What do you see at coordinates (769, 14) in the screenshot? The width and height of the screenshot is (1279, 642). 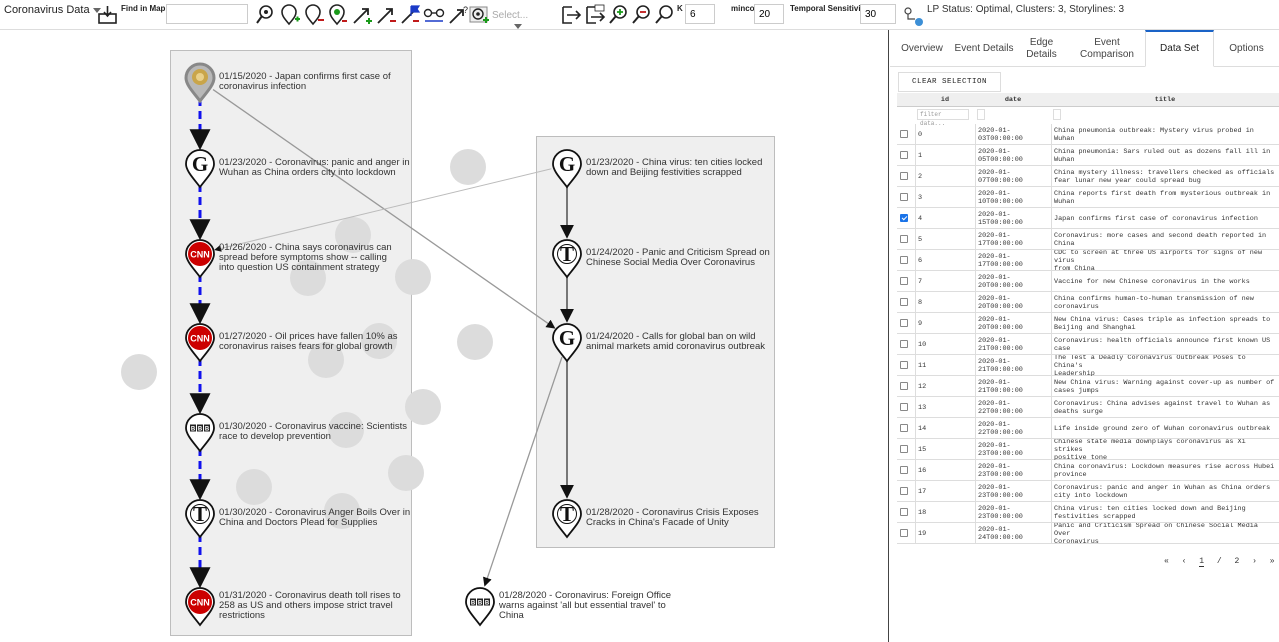 I see `mincover-input` at bounding box center [769, 14].